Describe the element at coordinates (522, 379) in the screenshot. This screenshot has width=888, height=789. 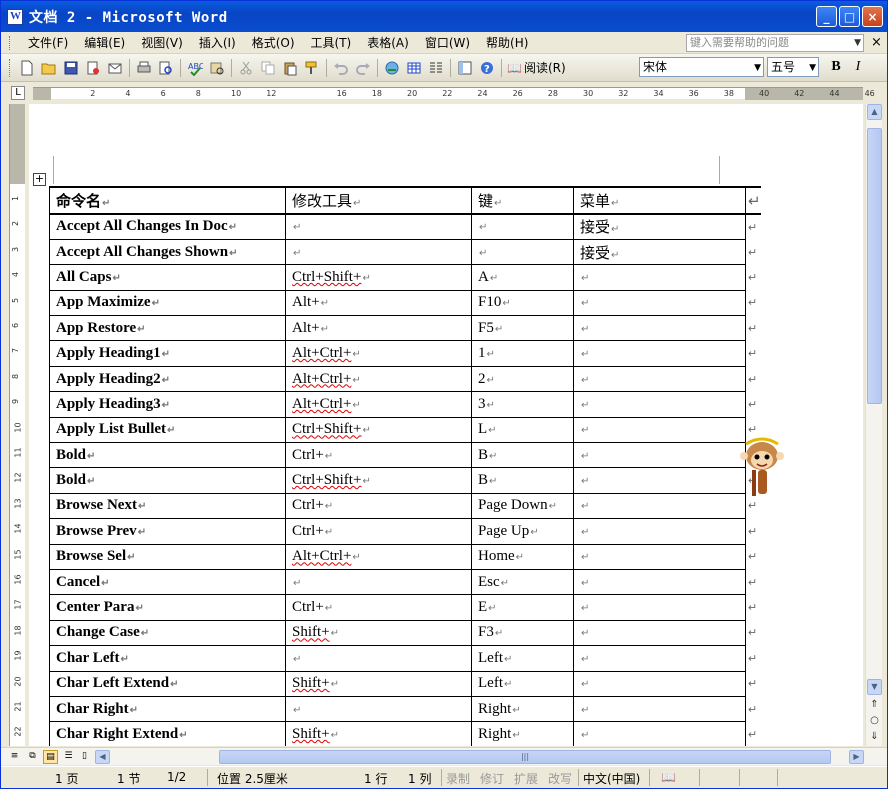
I see `cell-key: 2↵` at that location.